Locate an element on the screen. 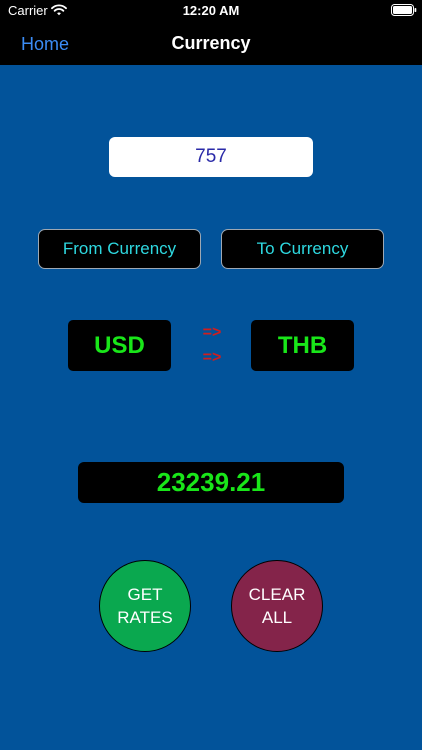 Image resolution: width=422 pixels, height=750 pixels. conversion-result: 23239.21 is located at coordinates (211, 482).